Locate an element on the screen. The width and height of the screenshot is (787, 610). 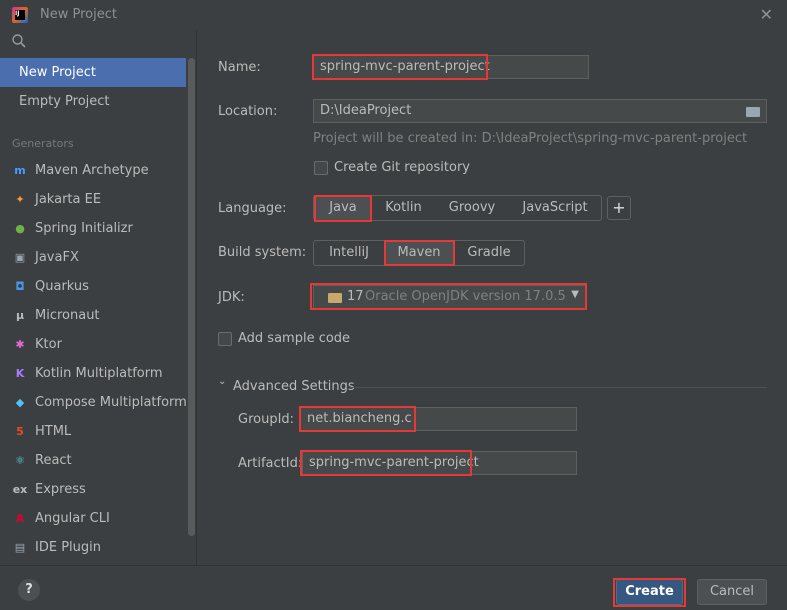
sidebar-item-html: 5 HTML is located at coordinates (41, 431).